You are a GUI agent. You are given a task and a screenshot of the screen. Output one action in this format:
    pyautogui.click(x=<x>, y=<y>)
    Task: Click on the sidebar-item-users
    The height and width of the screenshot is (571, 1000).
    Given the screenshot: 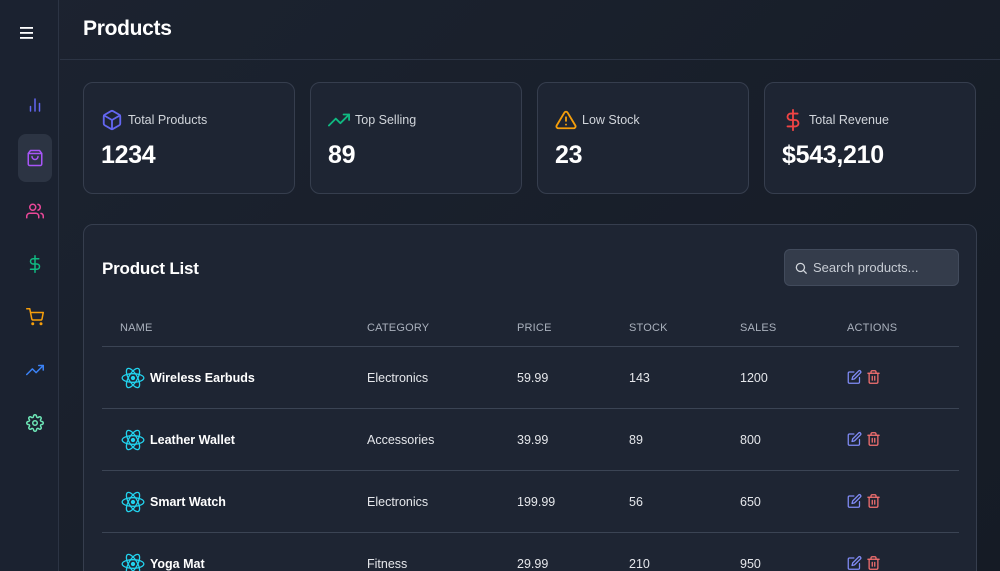 What is the action you would take?
    pyautogui.click(x=35, y=211)
    